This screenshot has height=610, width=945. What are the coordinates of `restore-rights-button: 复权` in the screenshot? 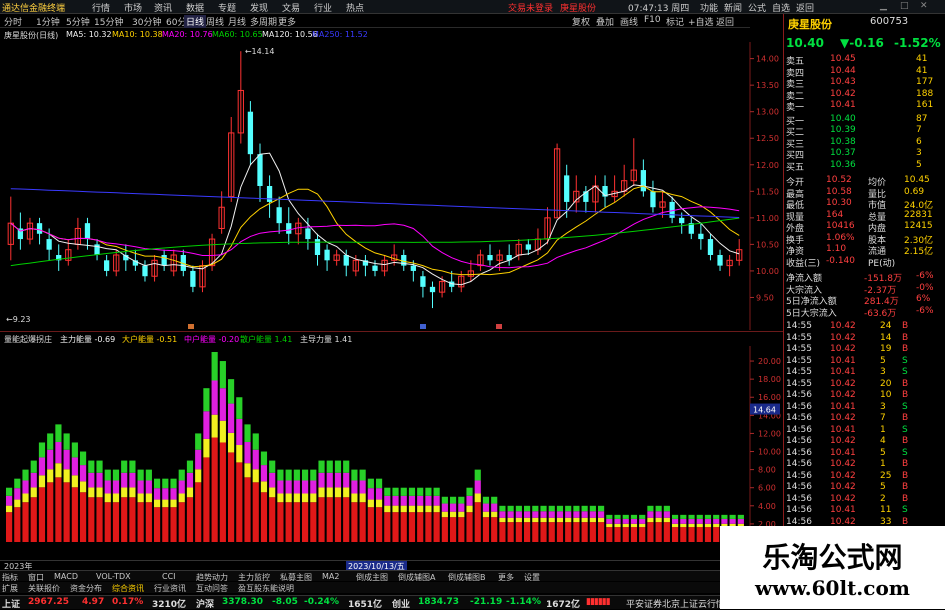 It's located at (581, 21).